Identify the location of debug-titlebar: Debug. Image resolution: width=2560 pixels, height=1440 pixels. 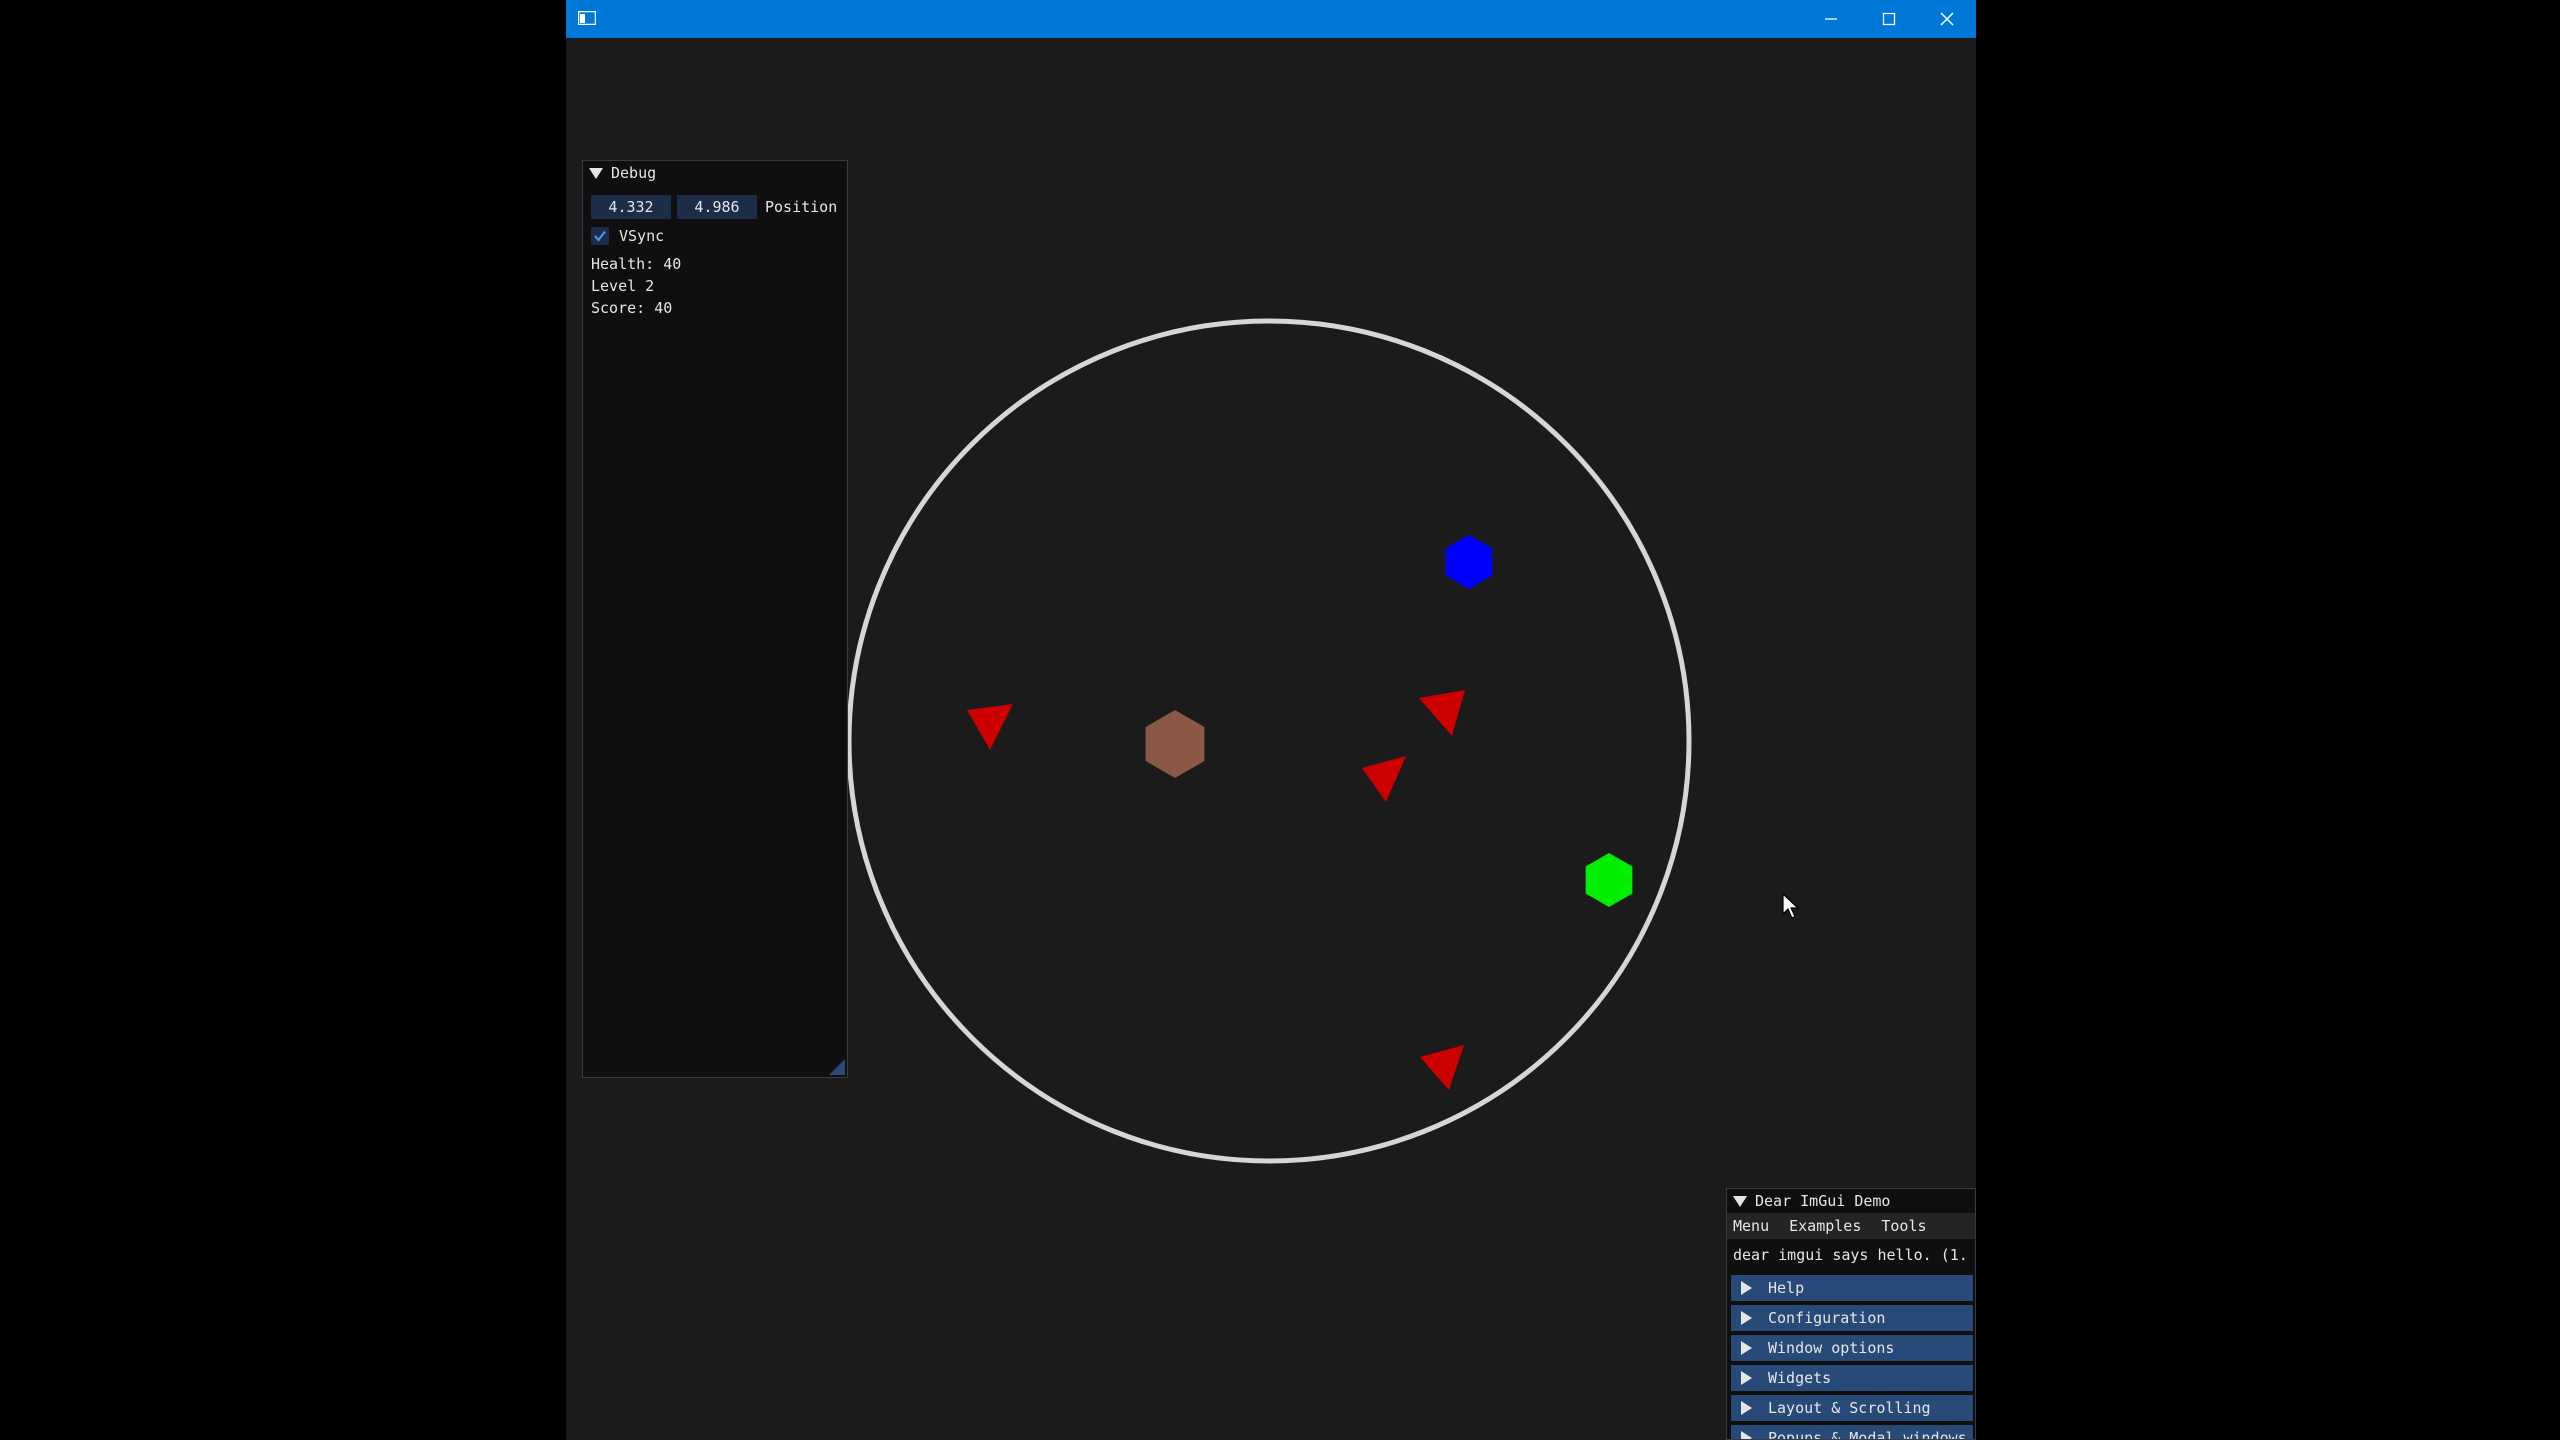
(715, 173).